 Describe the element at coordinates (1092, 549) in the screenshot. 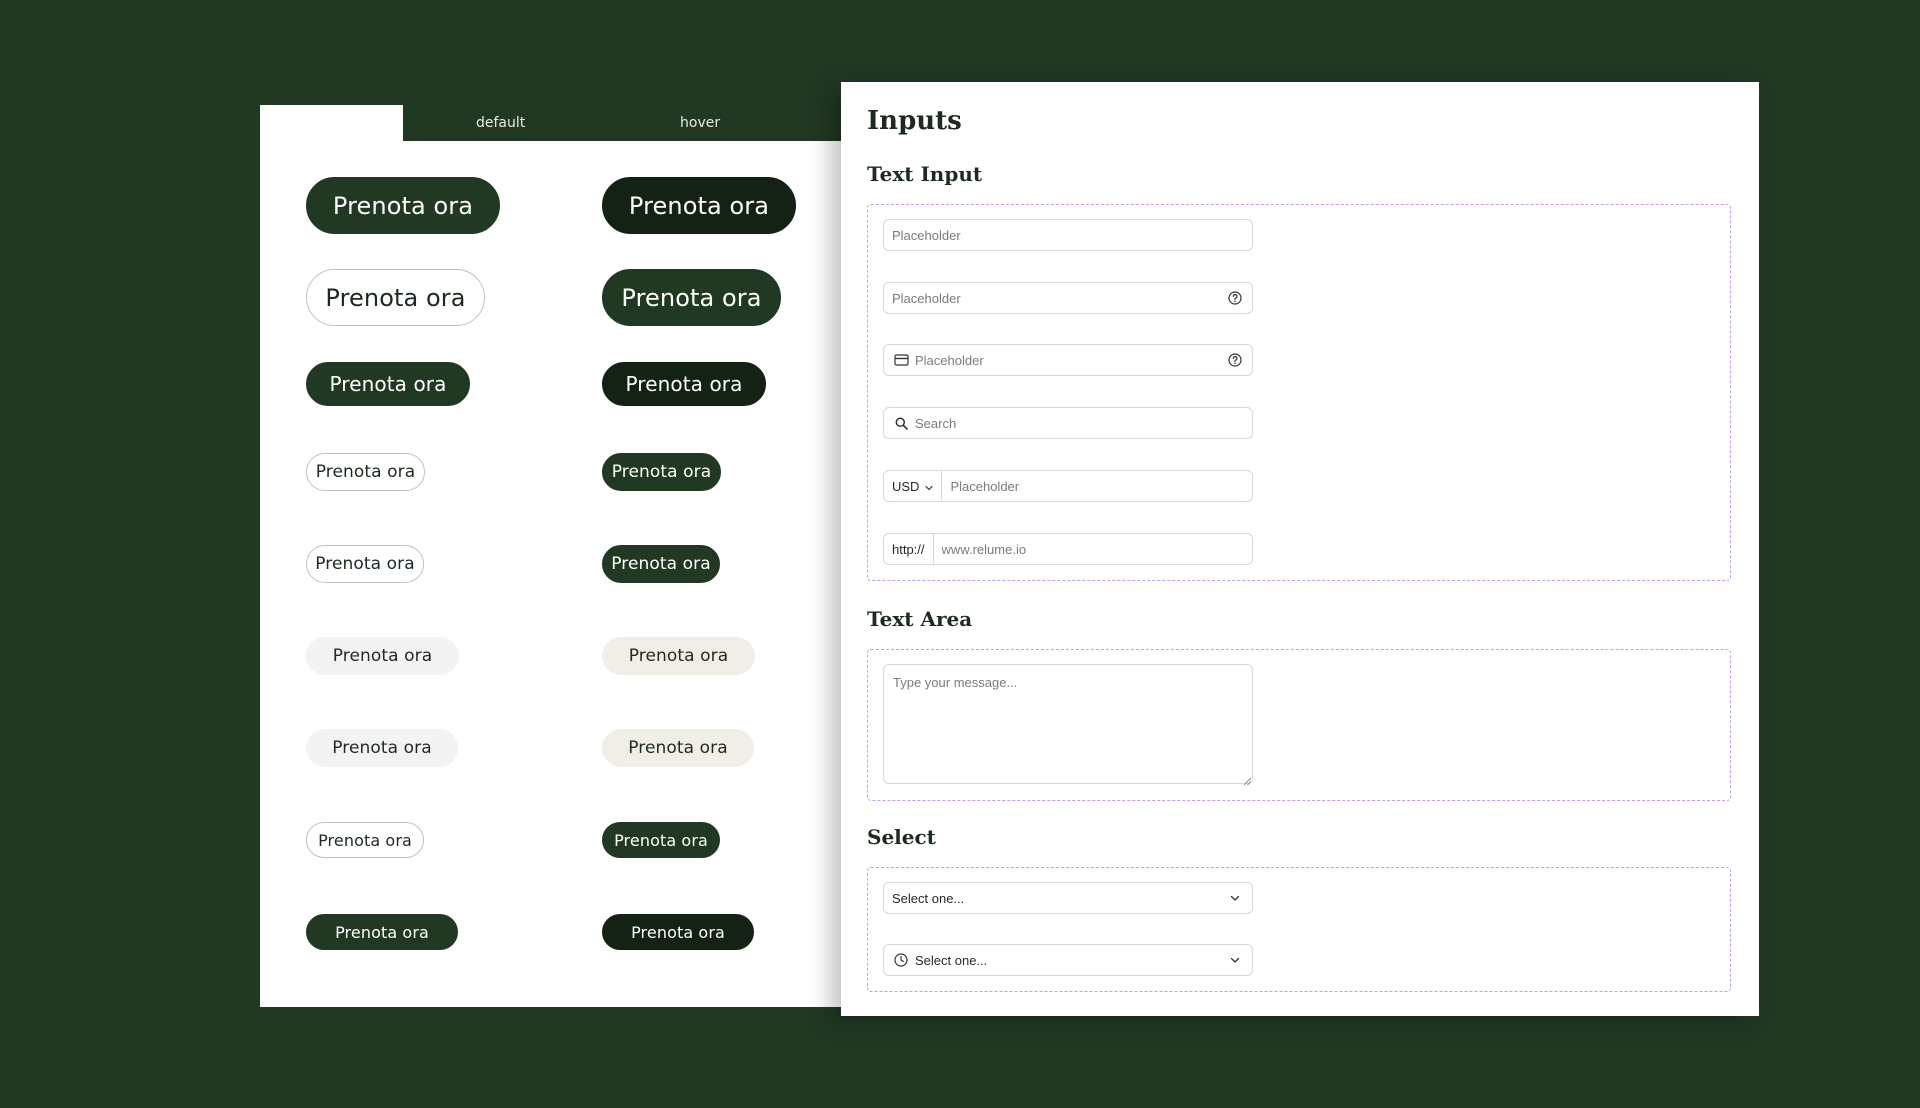

I see `url-input` at that location.